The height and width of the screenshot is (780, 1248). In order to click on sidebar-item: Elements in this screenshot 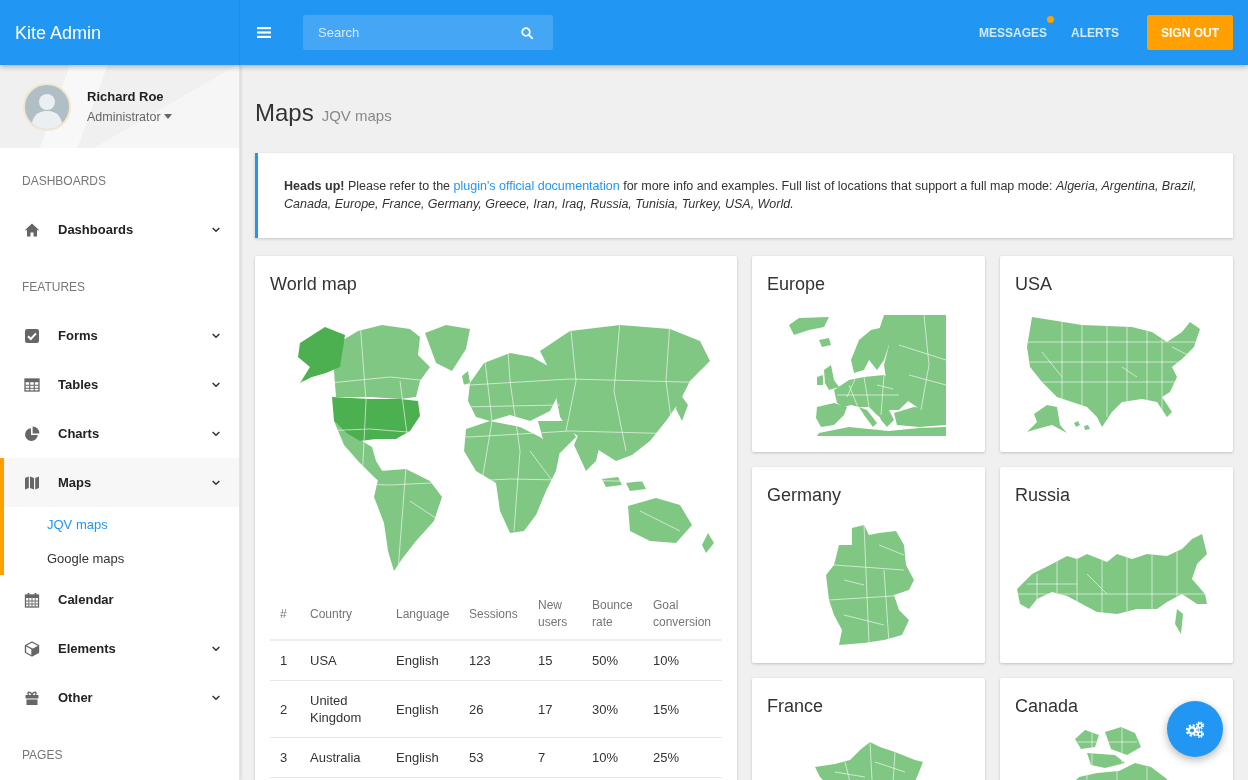, I will do `click(119, 648)`.